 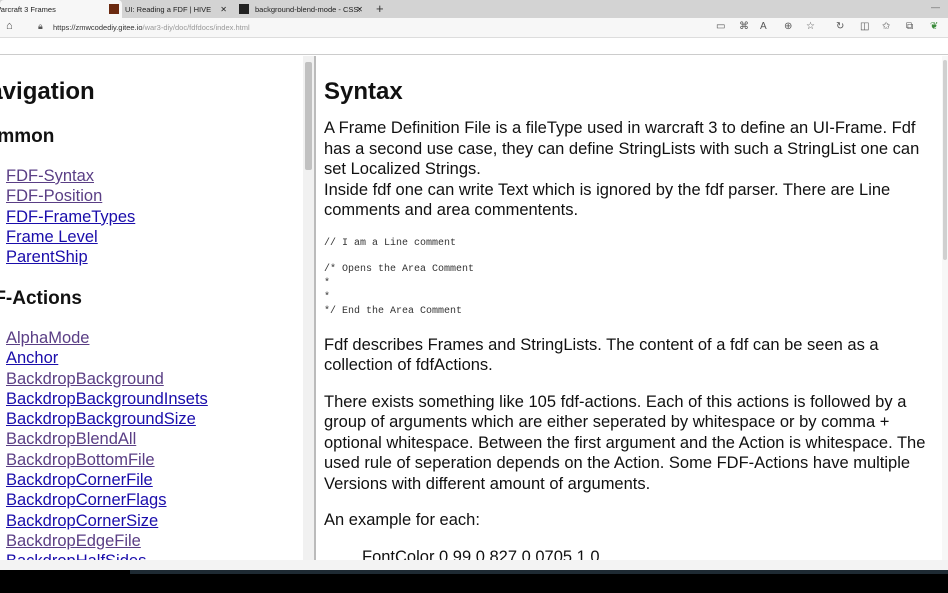 What do you see at coordinates (763, 26) in the screenshot?
I see `read-aloud-icon: A` at bounding box center [763, 26].